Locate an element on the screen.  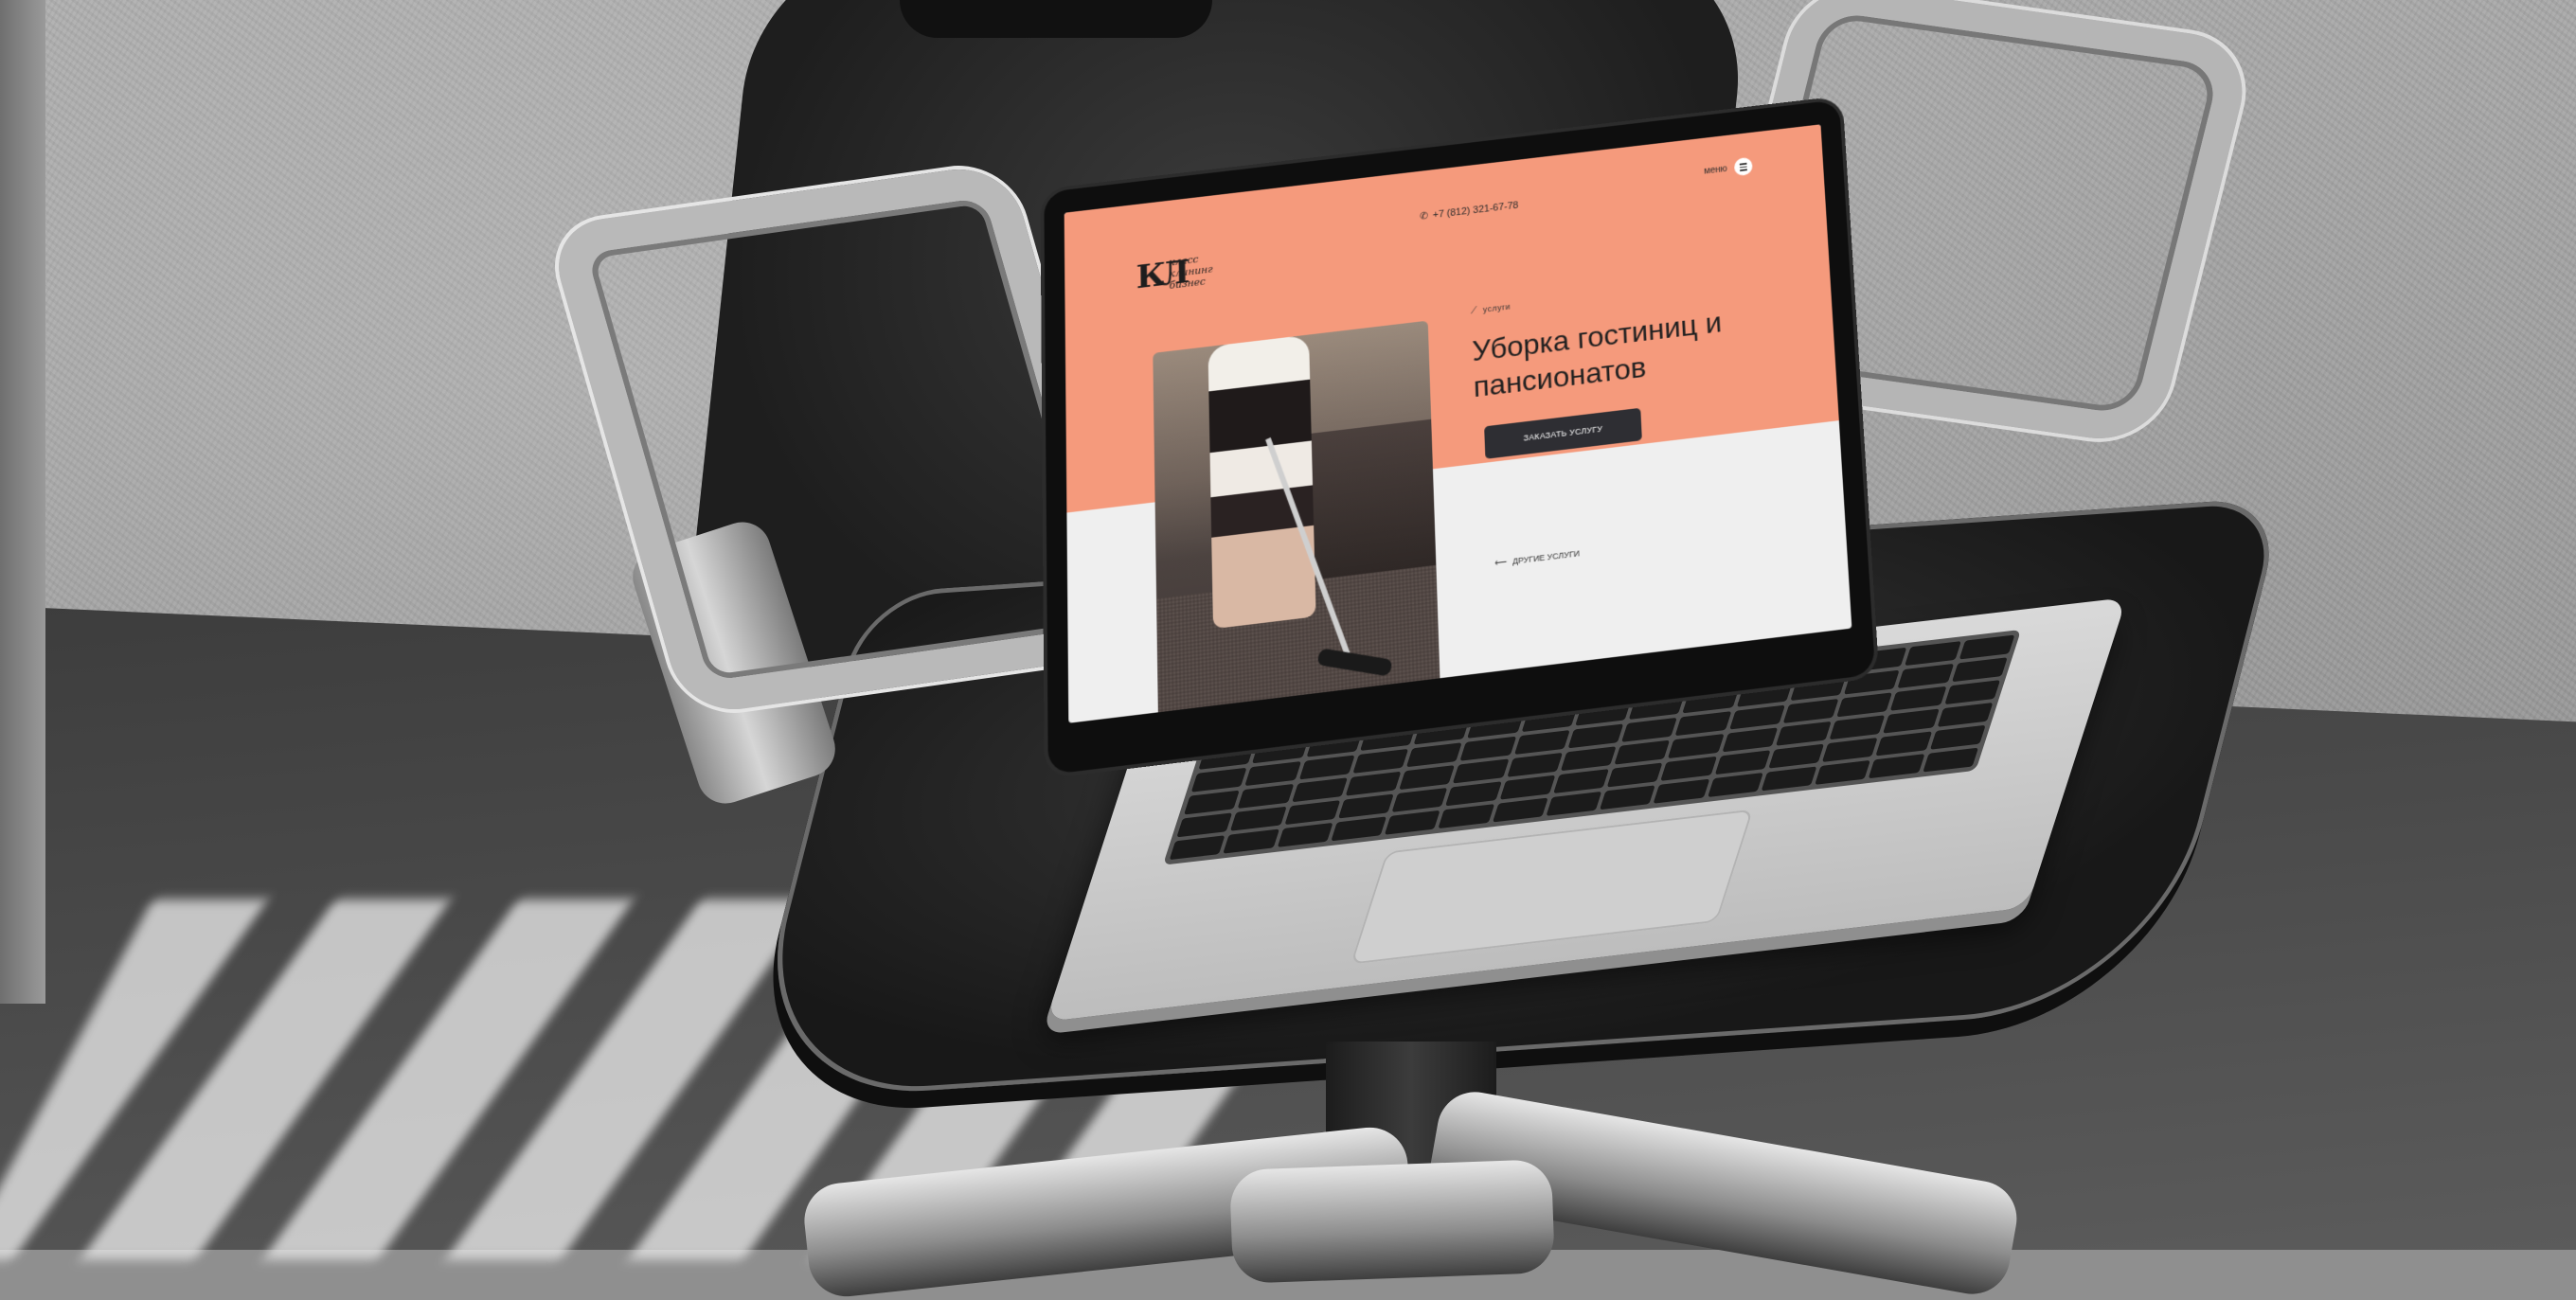
menu-label: меню is located at coordinates (1715, 170).